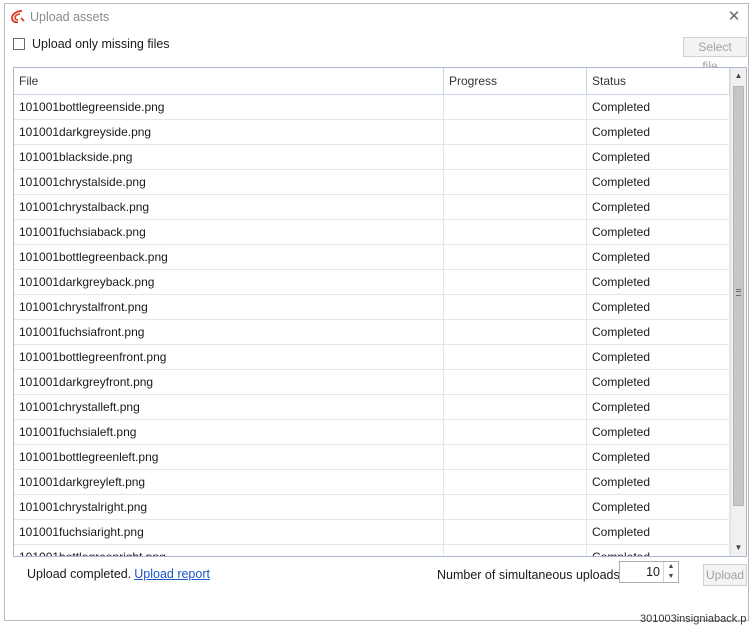 This screenshot has height=627, width=754. I want to click on table-row: 101001fuchsiafront.png Completed, so click(372, 332).